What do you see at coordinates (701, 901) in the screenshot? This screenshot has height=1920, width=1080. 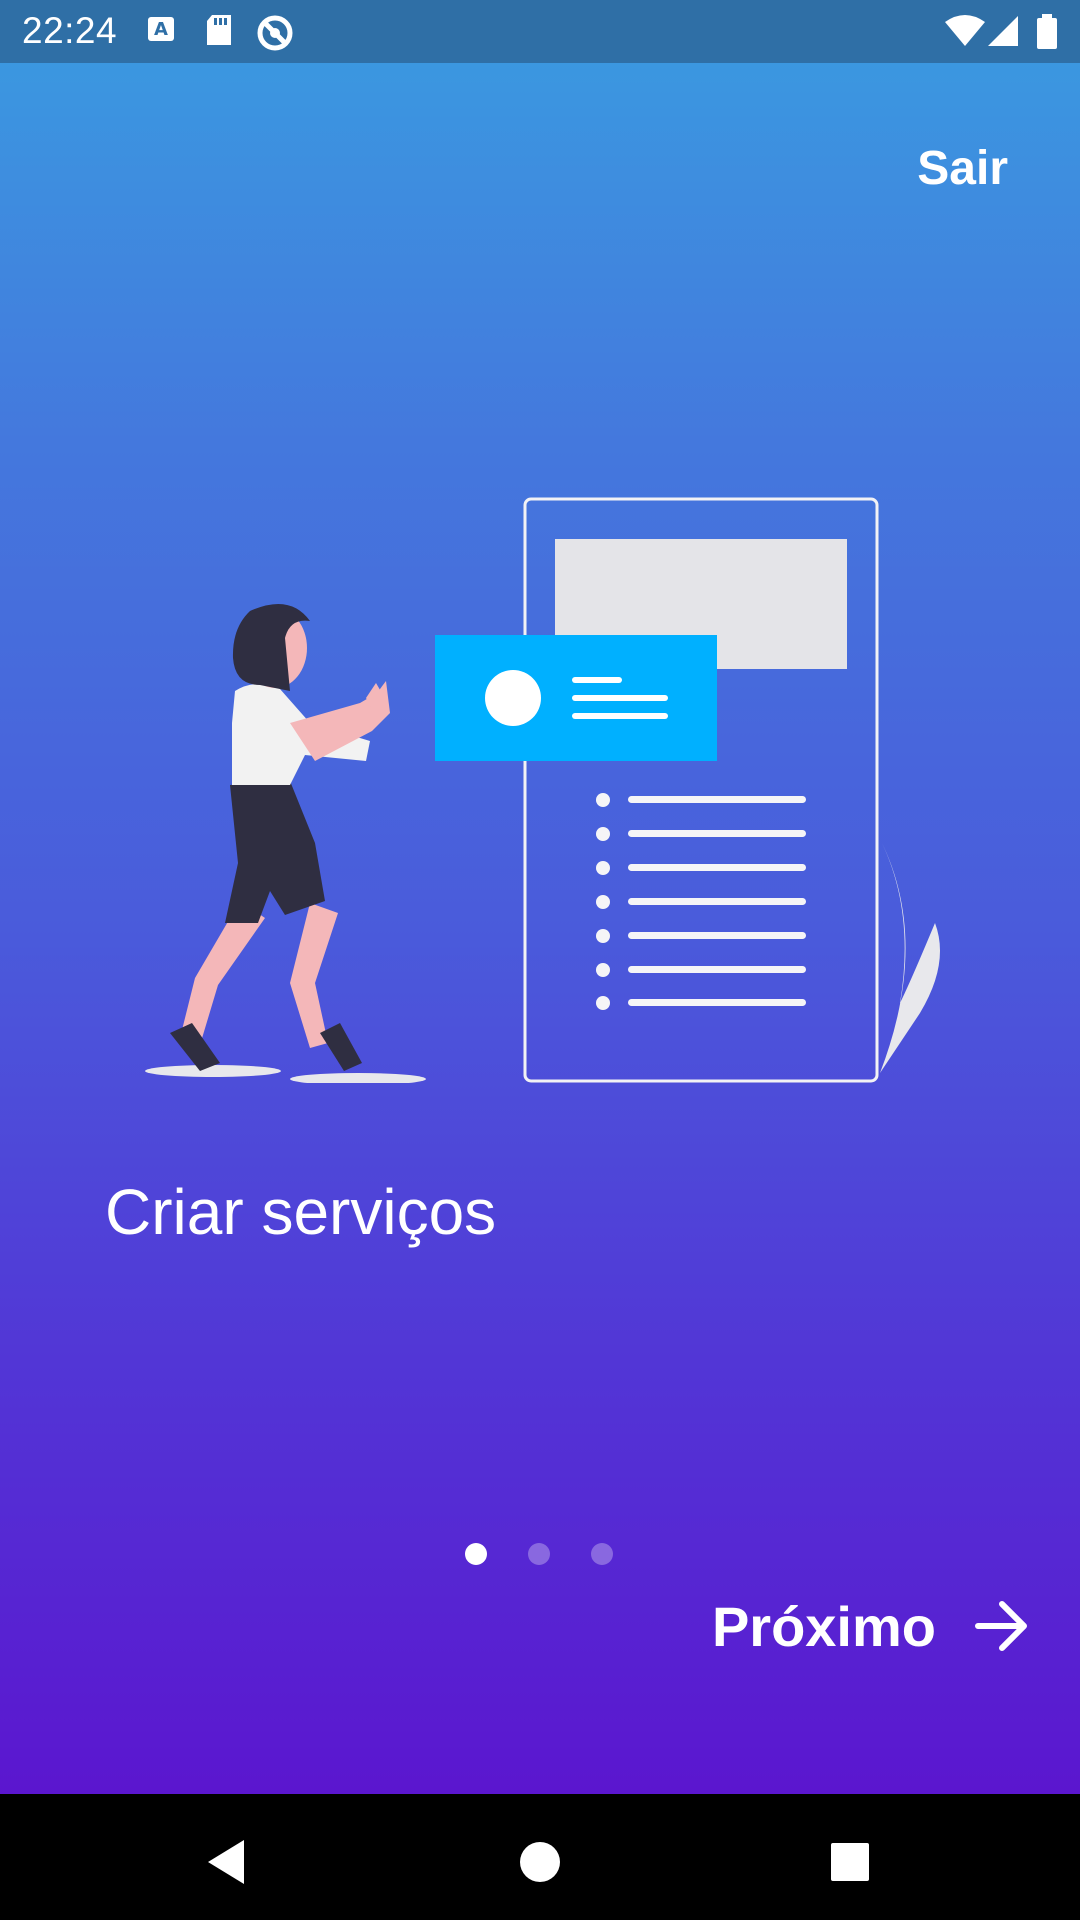 I see `document-list-lines` at bounding box center [701, 901].